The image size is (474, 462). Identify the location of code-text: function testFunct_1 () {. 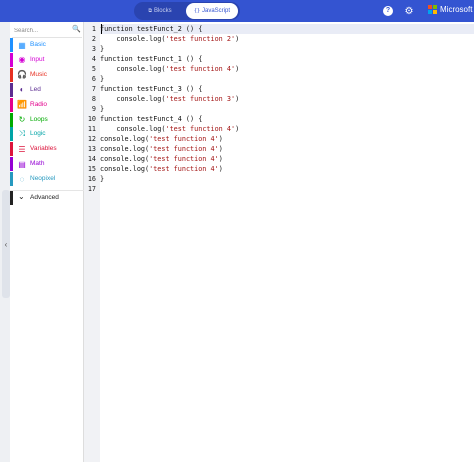
(151, 59).